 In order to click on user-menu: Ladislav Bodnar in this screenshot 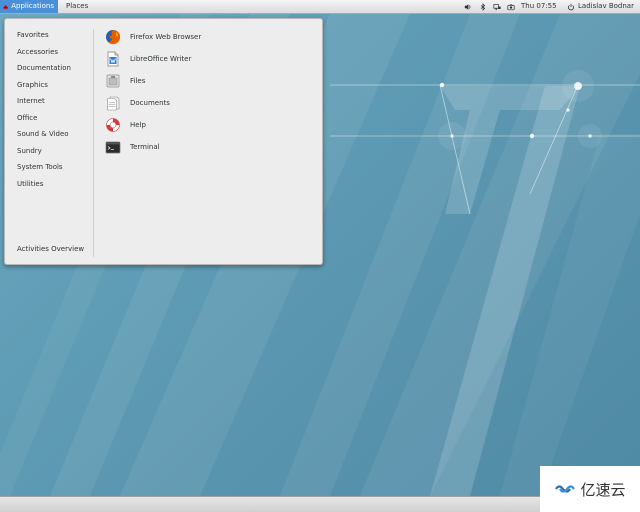, I will do `click(600, 6)`.